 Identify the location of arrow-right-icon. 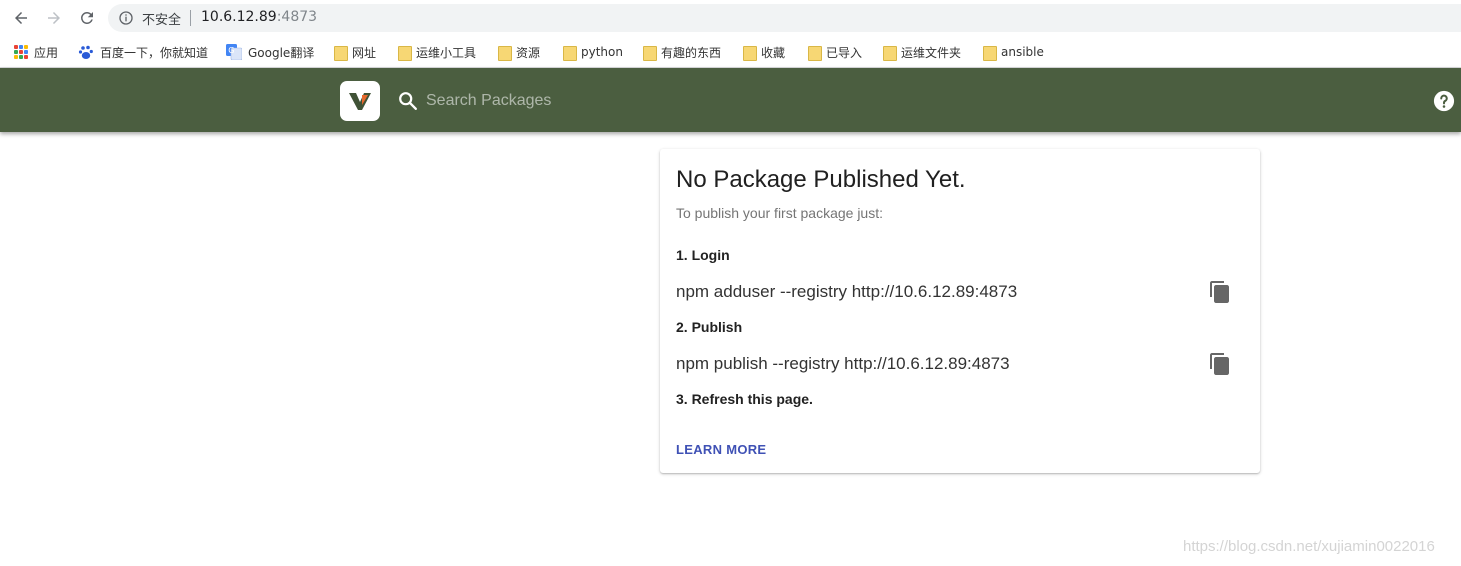
(54, 18).